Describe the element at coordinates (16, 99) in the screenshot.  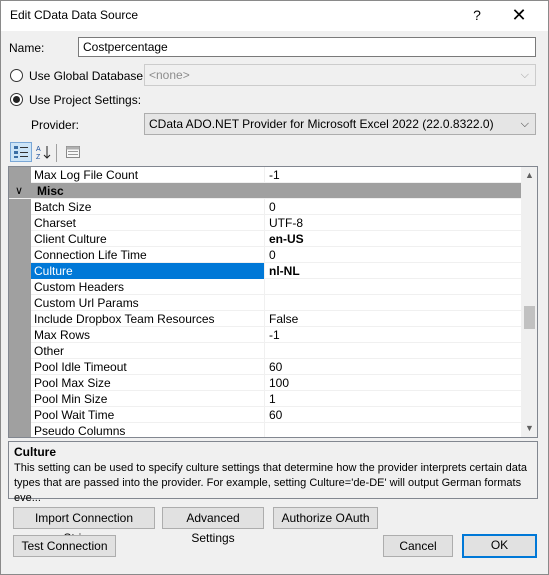
I see `project-settings-radio` at that location.